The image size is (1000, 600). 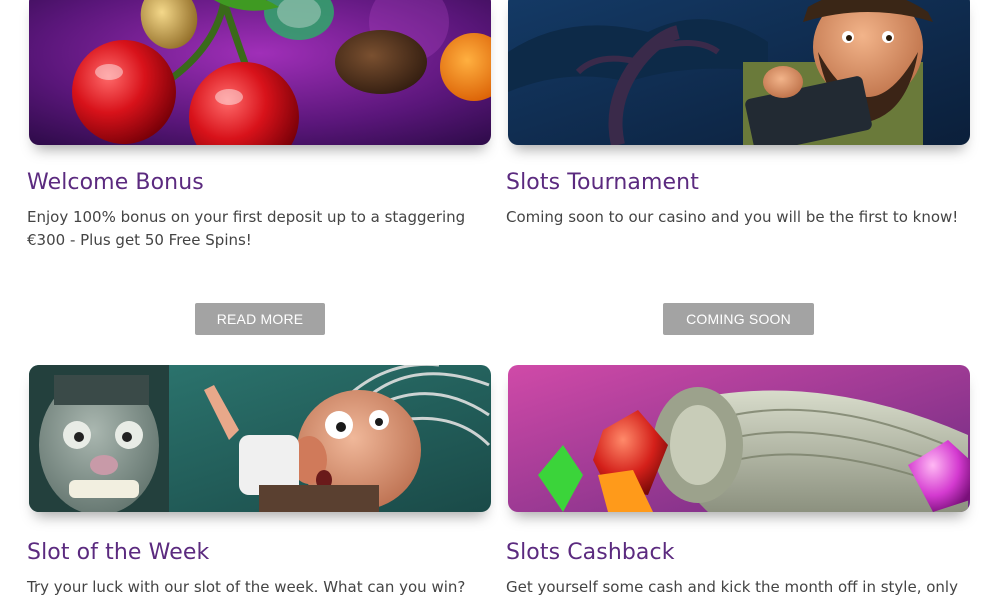 What do you see at coordinates (738, 319) in the screenshot?
I see `coming-soon-button: COMING SOON` at bounding box center [738, 319].